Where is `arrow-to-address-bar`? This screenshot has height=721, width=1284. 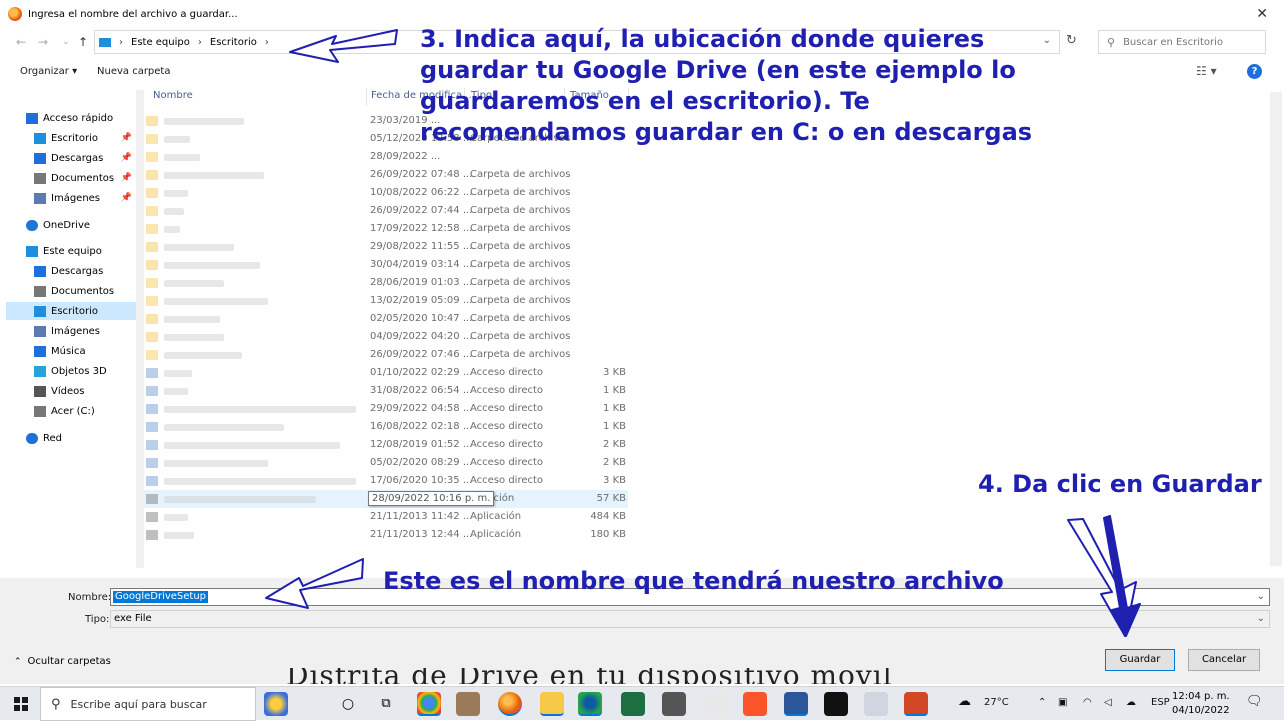
arrow-to-address-bar is located at coordinates (343, 46).